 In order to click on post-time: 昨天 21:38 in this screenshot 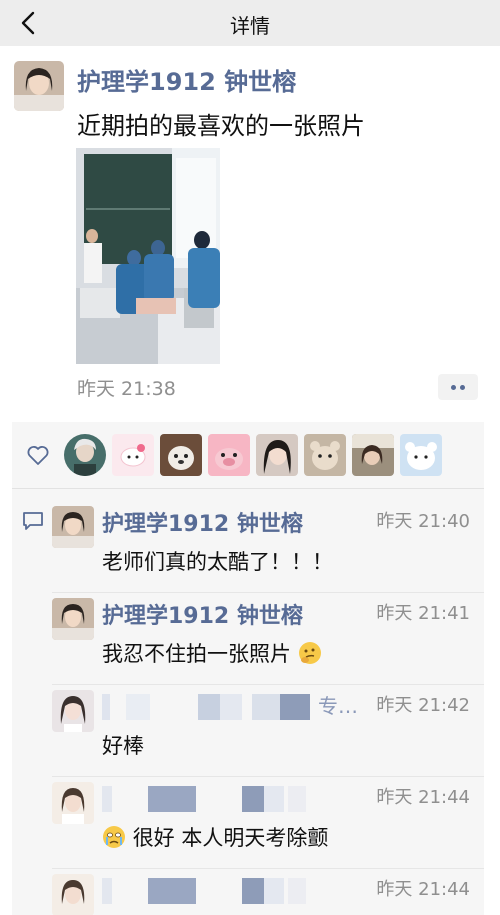, I will do `click(126, 389)`.